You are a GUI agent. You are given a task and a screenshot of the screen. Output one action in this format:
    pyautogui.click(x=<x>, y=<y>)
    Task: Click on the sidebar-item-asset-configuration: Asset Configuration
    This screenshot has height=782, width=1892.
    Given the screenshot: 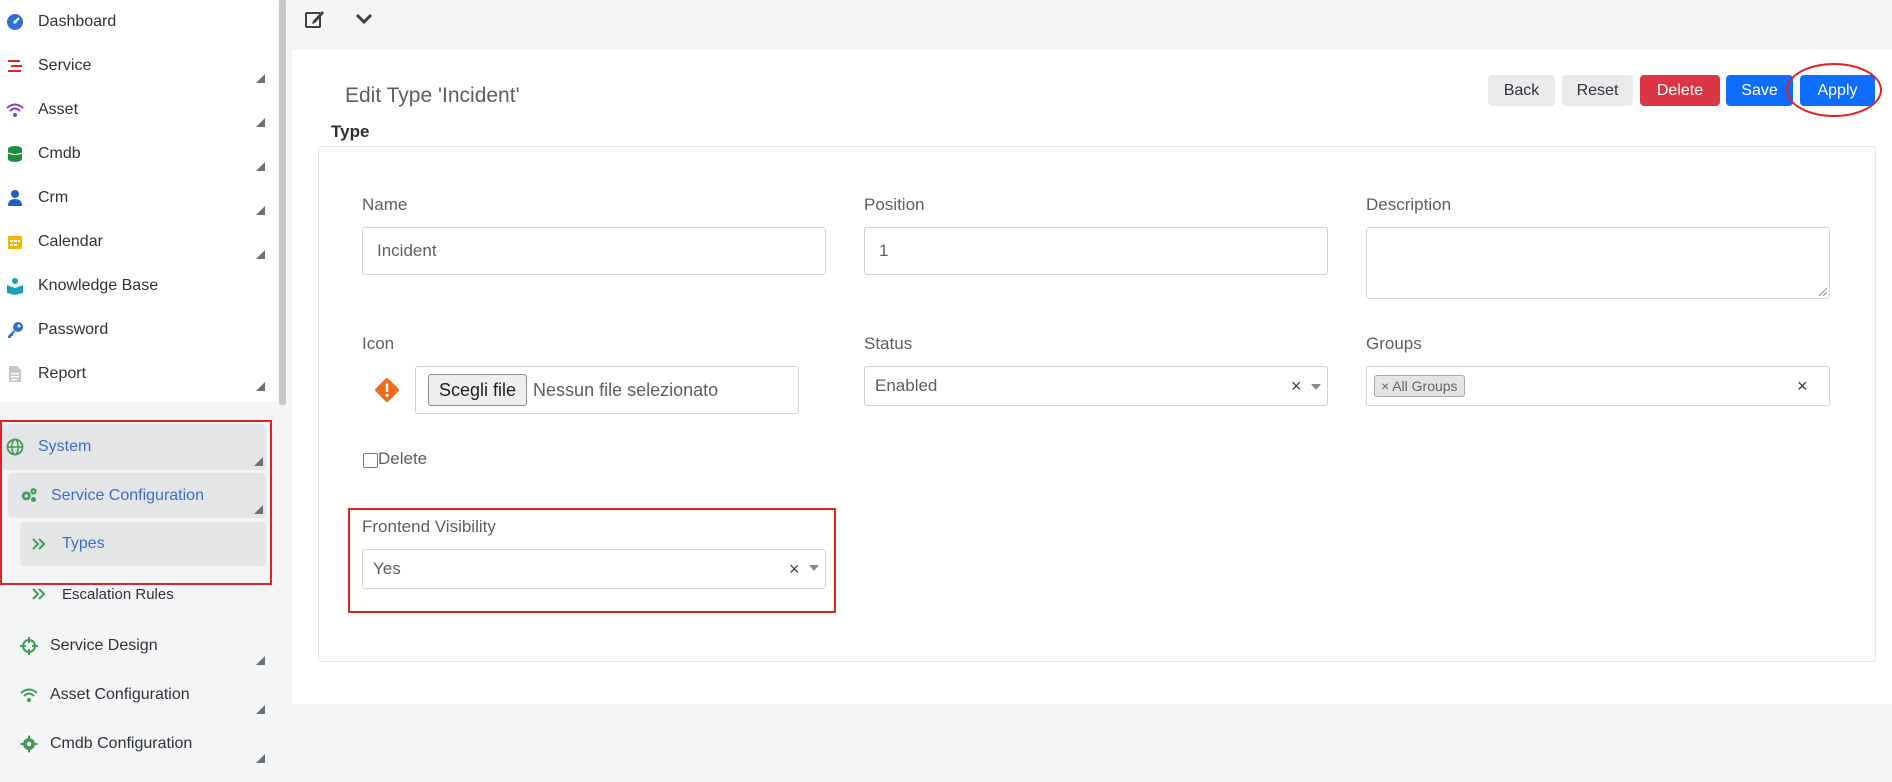 What is the action you would take?
    pyautogui.click(x=143, y=698)
    